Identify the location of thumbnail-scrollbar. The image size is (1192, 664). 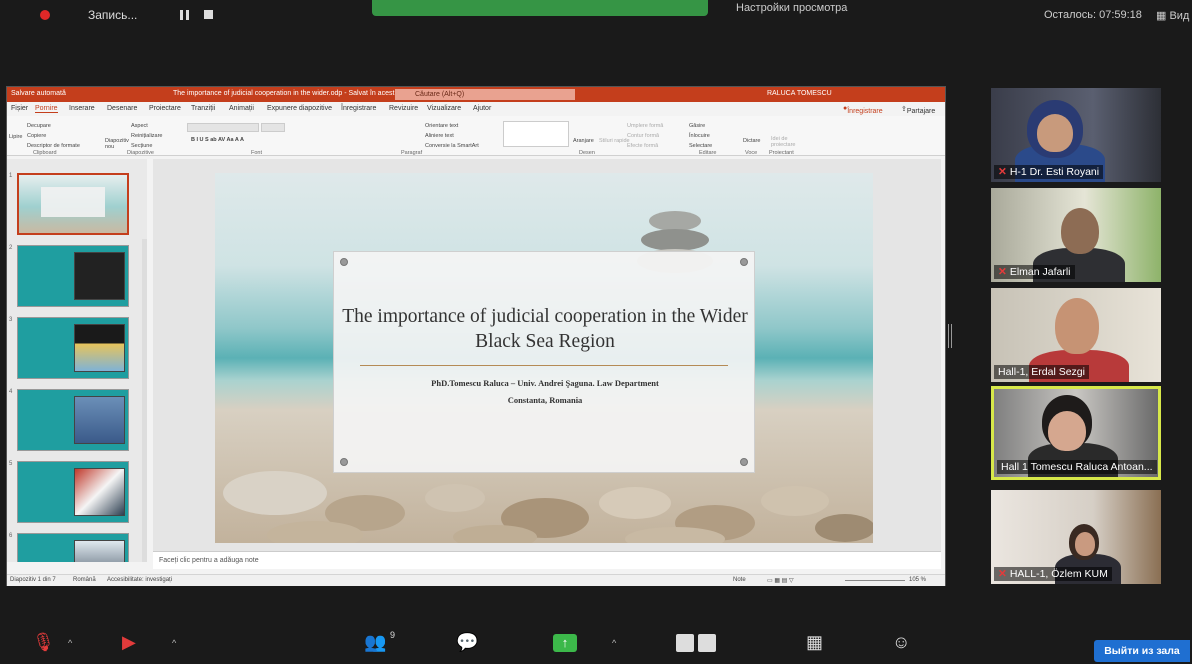
(144, 400).